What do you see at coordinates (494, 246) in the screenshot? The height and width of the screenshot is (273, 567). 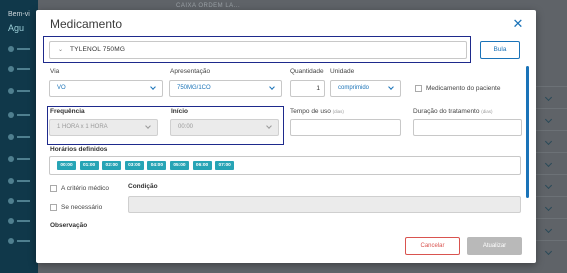 I see `update-button: Atualizar` at bounding box center [494, 246].